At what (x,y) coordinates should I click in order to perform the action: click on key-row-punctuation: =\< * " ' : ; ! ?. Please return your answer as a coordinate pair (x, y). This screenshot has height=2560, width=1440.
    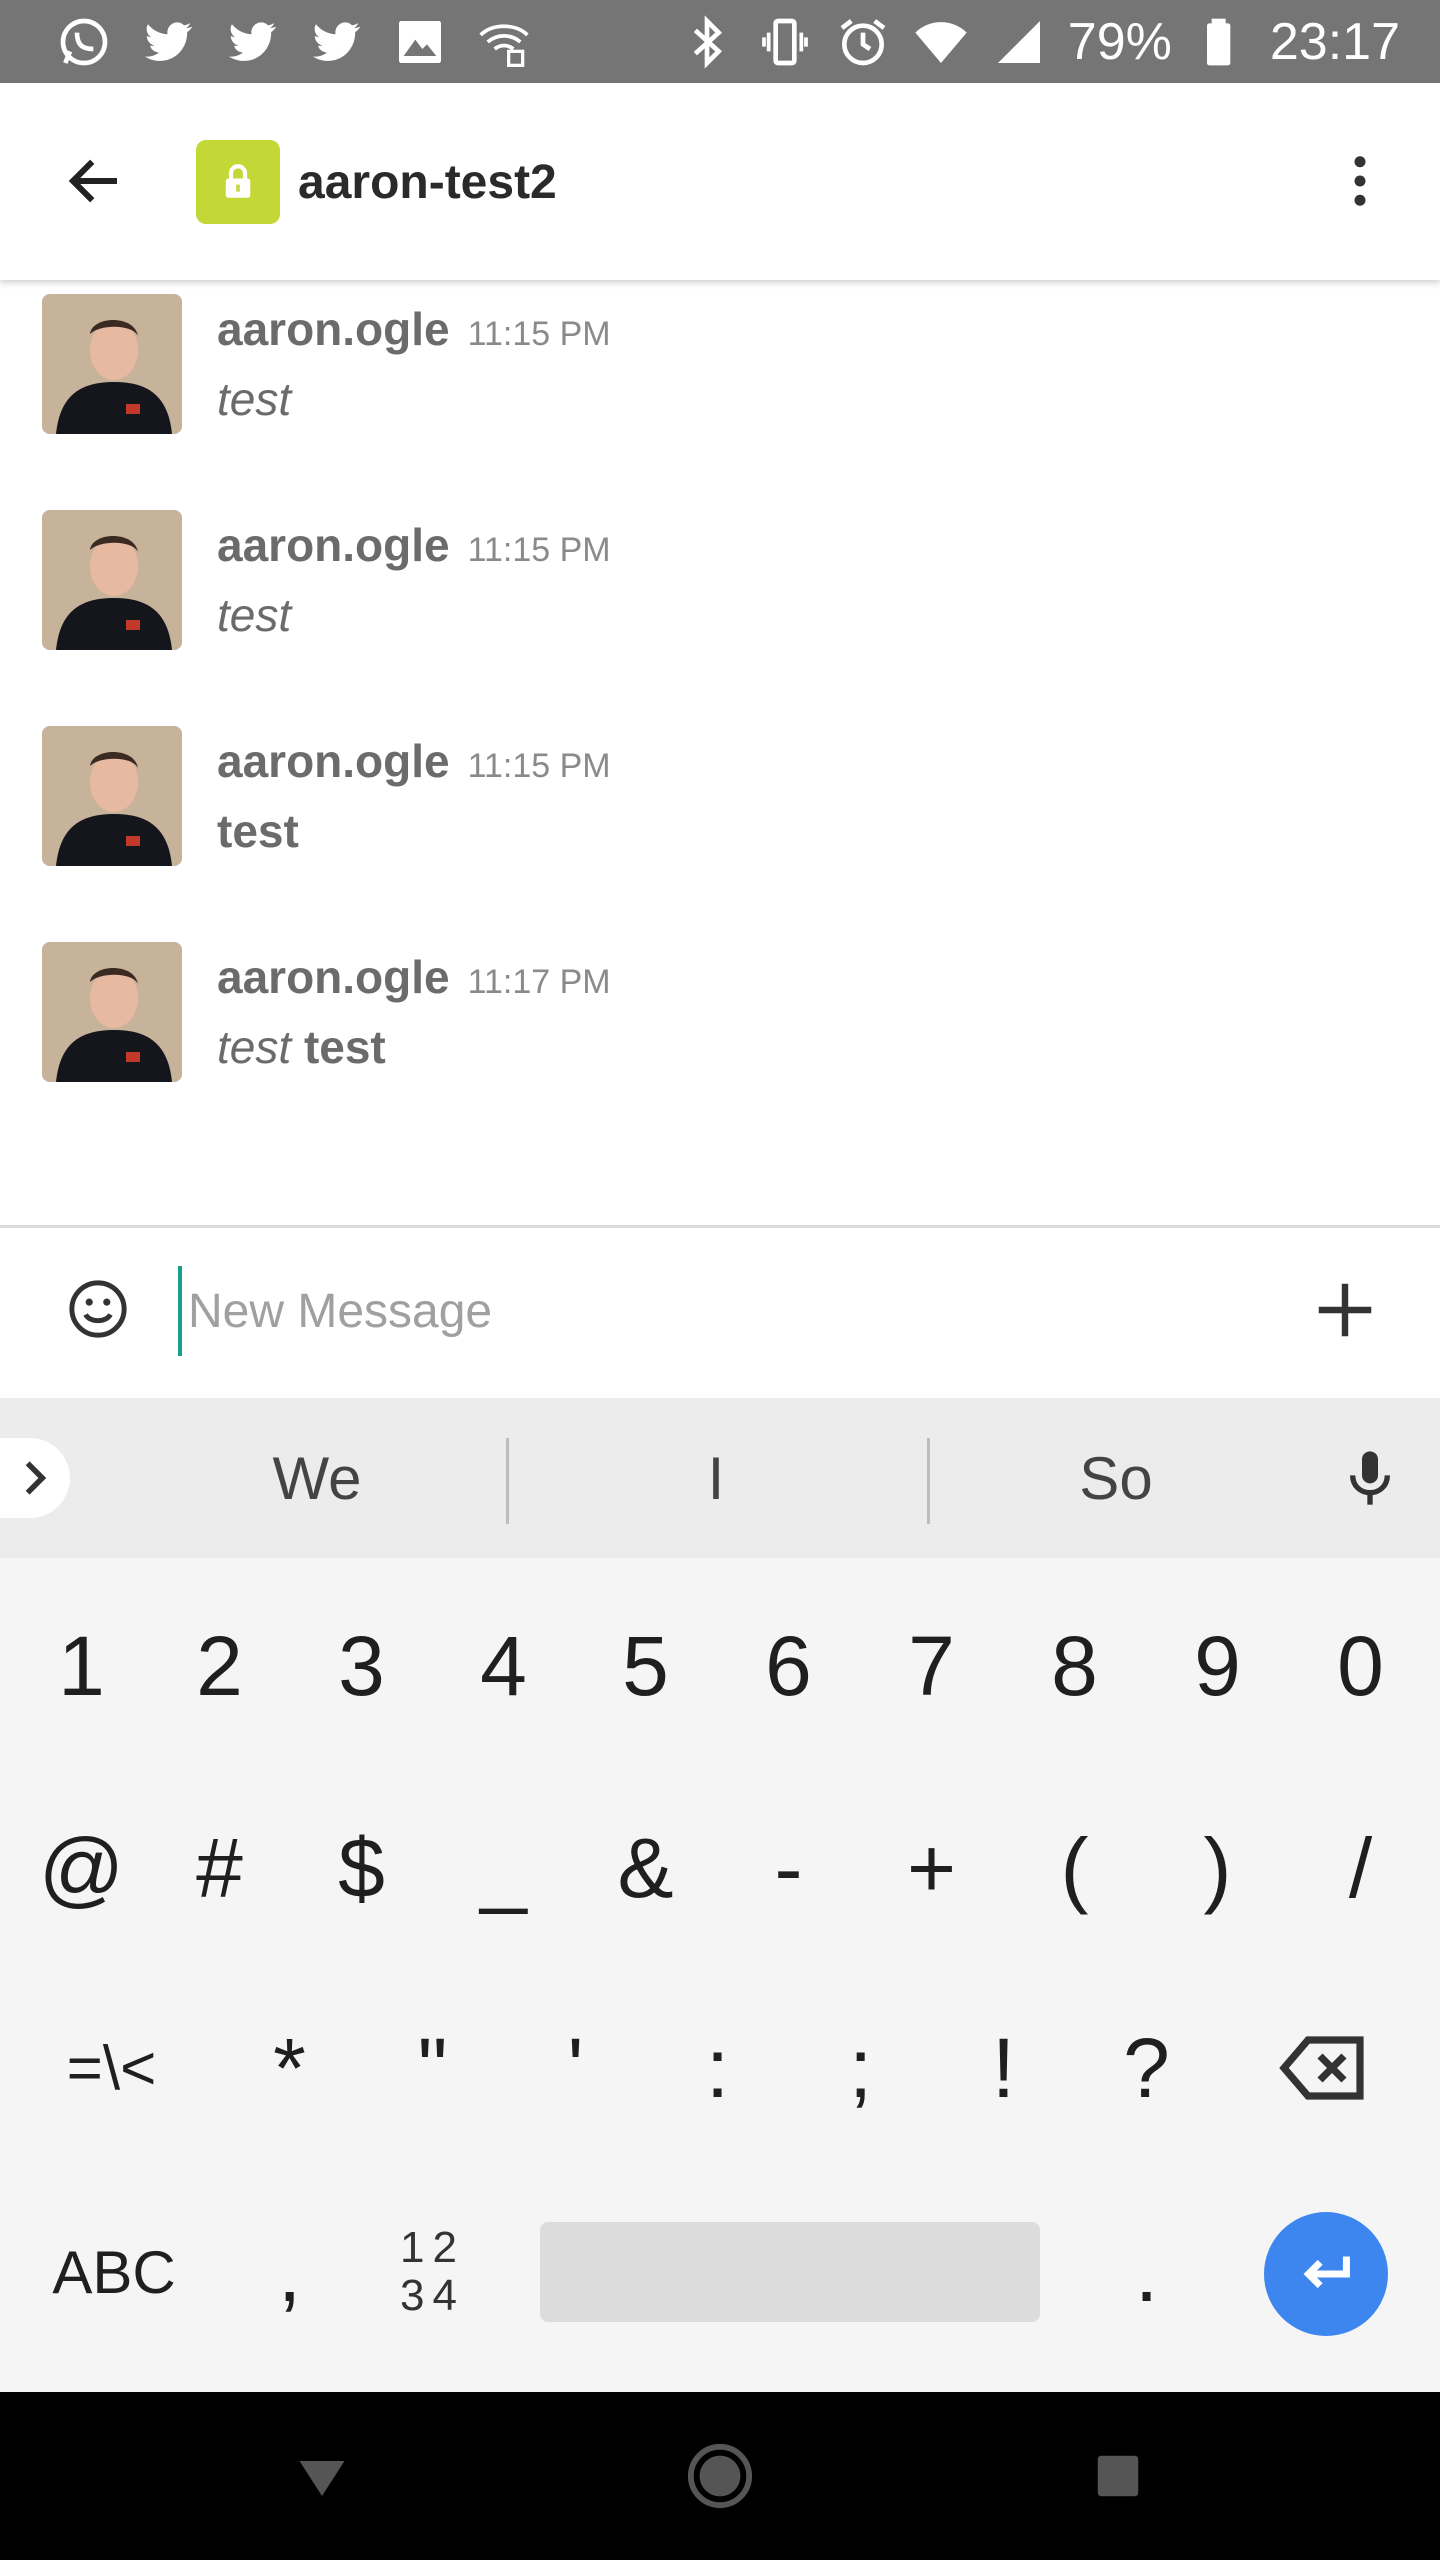
    Looking at the image, I should click on (720, 2068).